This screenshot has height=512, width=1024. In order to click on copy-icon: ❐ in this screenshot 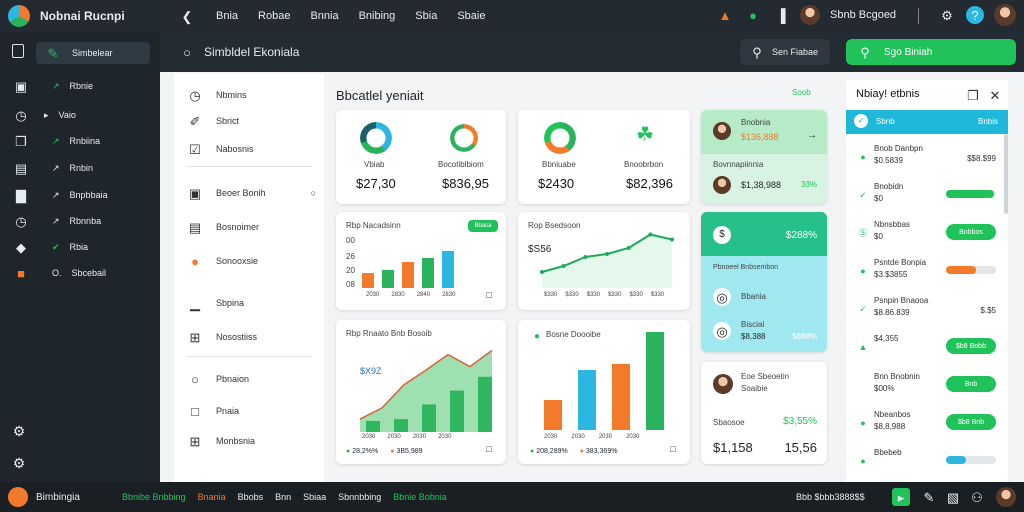, I will do `click(973, 95)`.